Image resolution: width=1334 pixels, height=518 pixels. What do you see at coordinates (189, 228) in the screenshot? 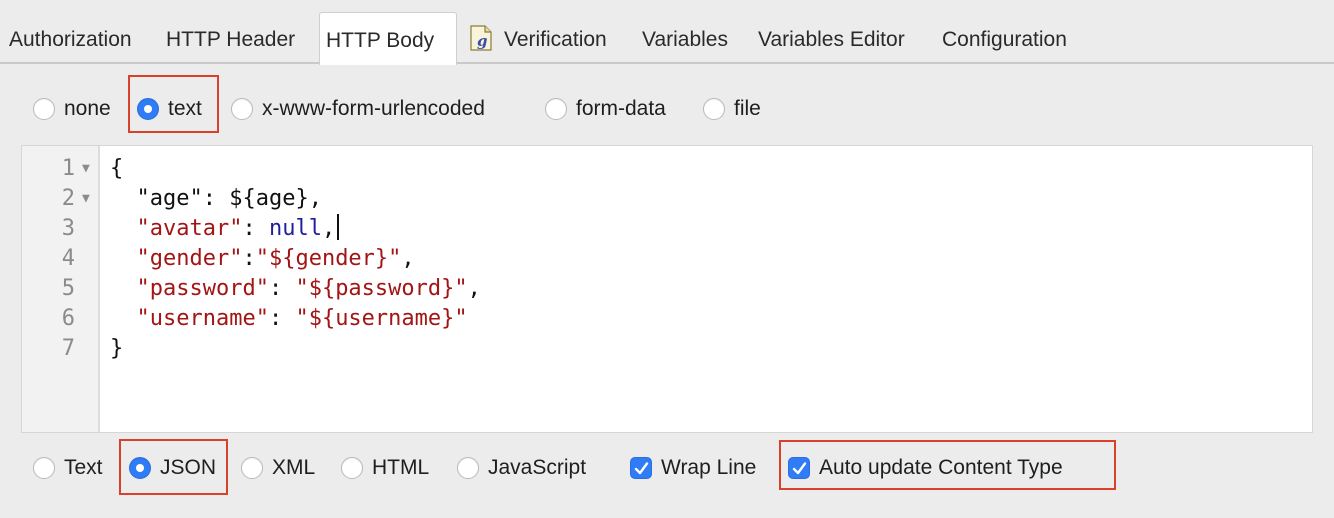
I see `json-key: "avatar"` at bounding box center [189, 228].